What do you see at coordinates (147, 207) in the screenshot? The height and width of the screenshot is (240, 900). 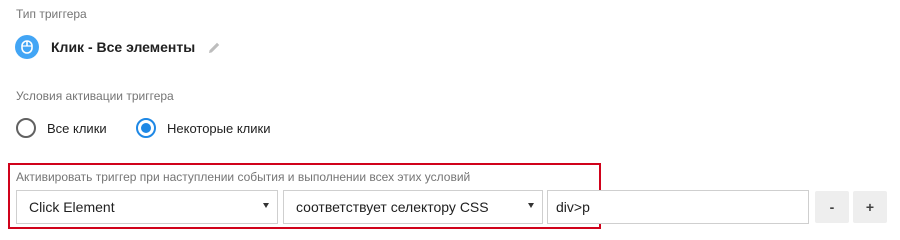 I see `variable-select: Click Element` at bounding box center [147, 207].